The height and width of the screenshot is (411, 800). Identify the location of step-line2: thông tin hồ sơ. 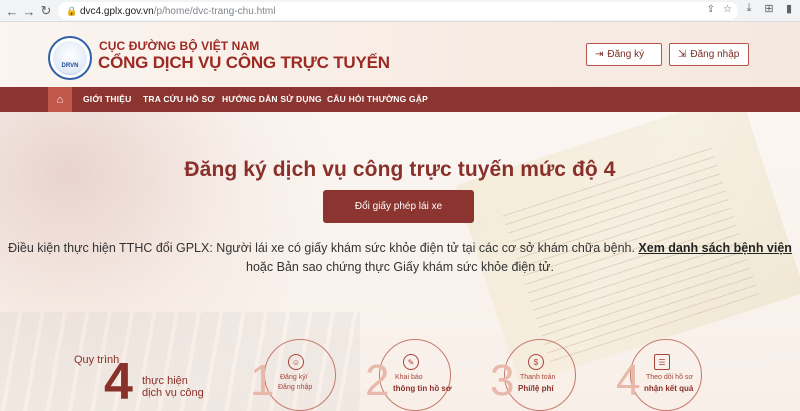
(422, 388).